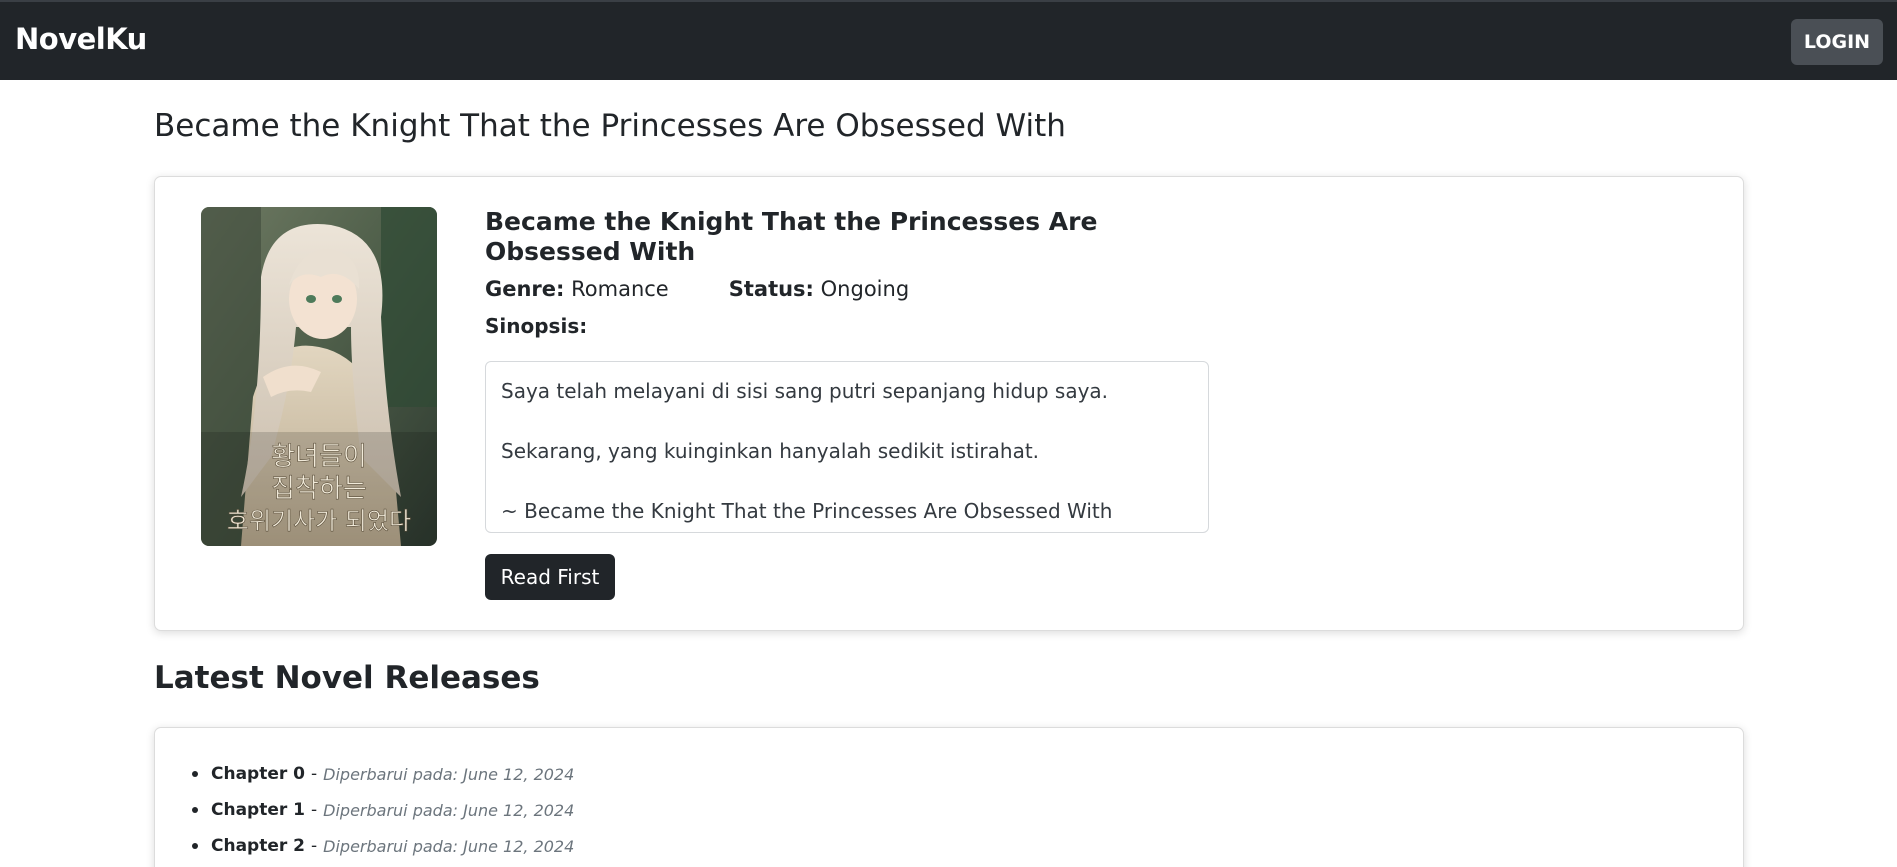 This screenshot has width=1897, height=867. Describe the element at coordinates (347, 678) in the screenshot. I see `latest-releases-title: Latest Novel Releases` at that location.